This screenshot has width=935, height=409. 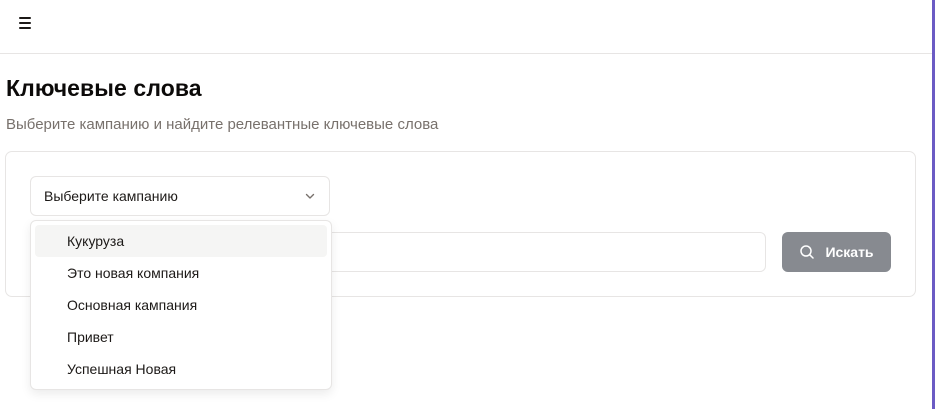 What do you see at coordinates (807, 252) in the screenshot?
I see `search-icon` at bounding box center [807, 252].